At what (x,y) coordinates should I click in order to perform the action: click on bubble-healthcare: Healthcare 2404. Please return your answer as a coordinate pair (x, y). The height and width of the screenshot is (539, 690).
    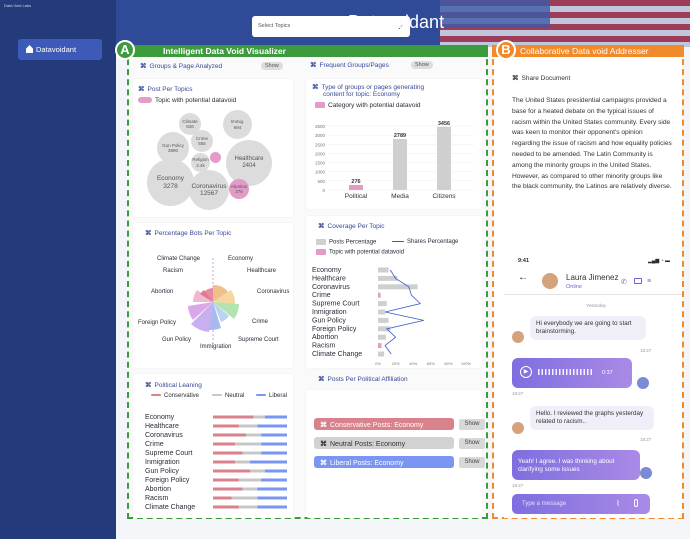
    Looking at the image, I should click on (249, 163).